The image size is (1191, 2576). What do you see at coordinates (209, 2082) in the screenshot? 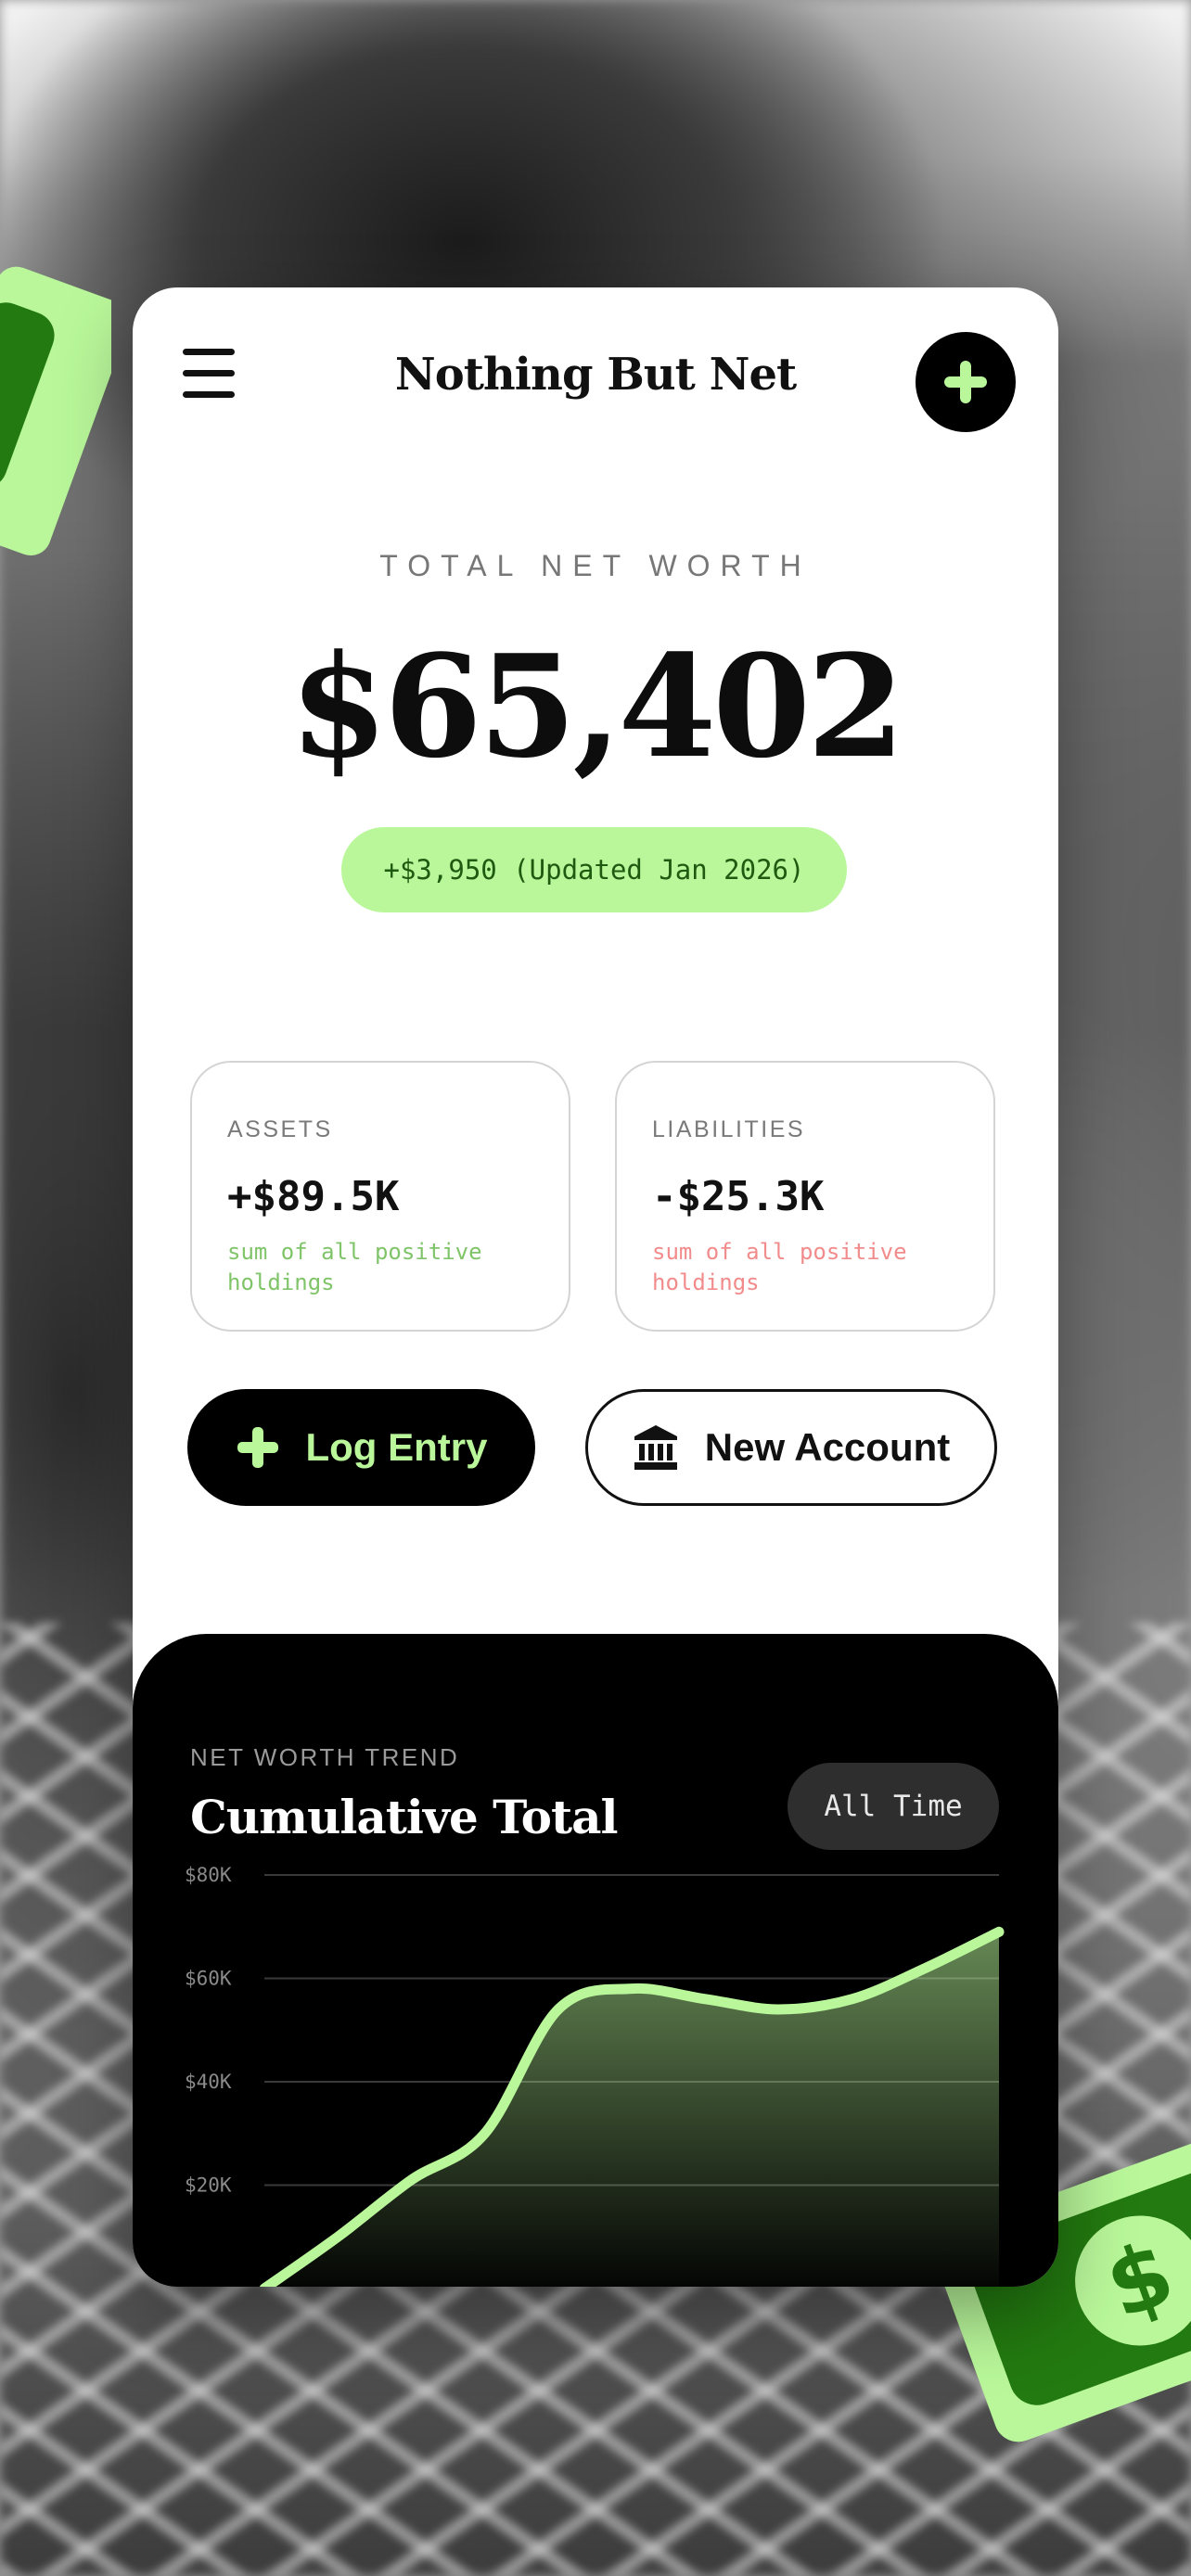
I see `y-tick-label: $40K` at bounding box center [209, 2082].